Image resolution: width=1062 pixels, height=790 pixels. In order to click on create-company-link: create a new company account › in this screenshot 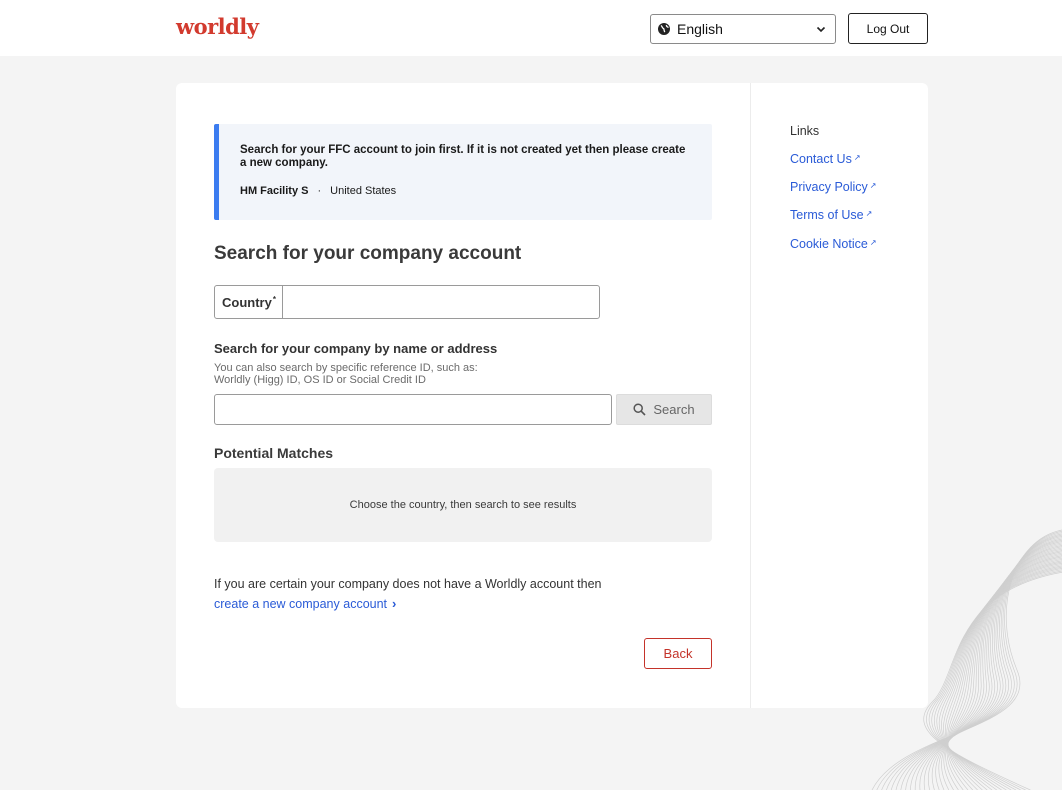, I will do `click(305, 603)`.